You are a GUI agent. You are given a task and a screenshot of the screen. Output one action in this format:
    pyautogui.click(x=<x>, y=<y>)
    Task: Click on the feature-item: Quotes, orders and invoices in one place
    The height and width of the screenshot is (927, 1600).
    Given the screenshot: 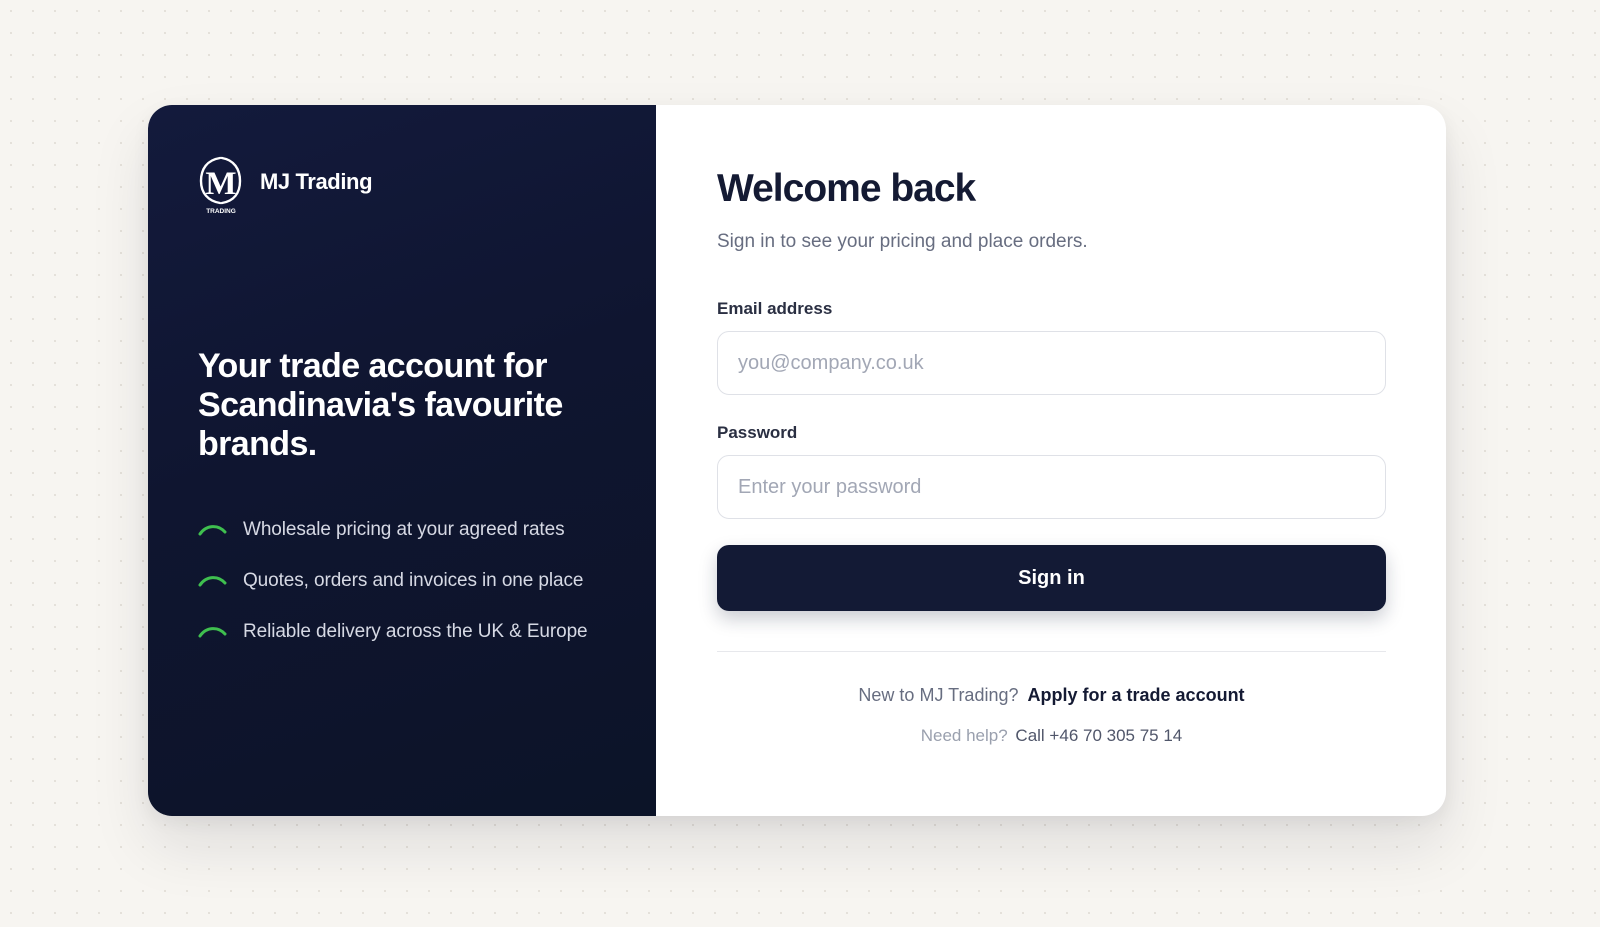 What is the action you would take?
    pyautogui.click(x=402, y=580)
    